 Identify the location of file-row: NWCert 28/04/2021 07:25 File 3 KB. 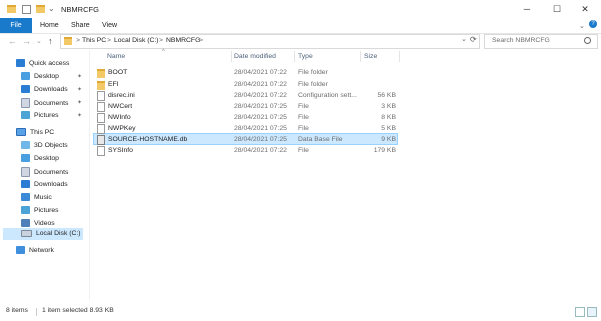
(245, 106).